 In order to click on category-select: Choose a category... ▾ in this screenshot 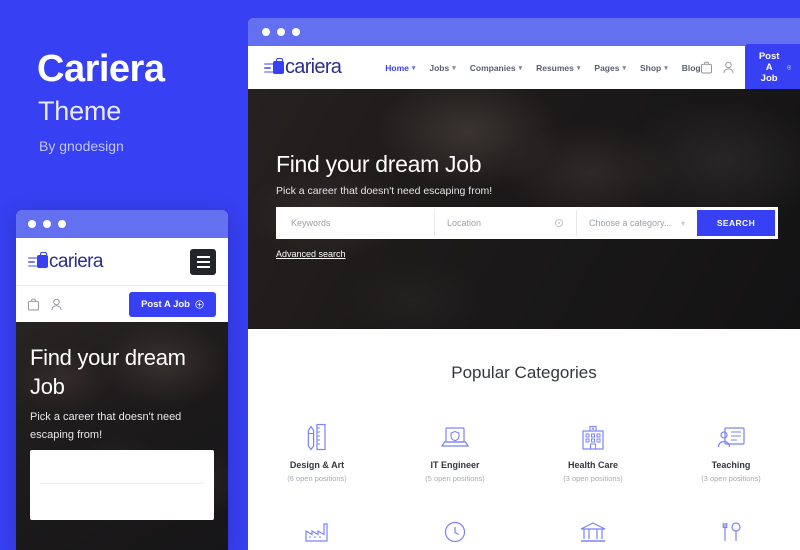, I will do `click(636, 223)`.